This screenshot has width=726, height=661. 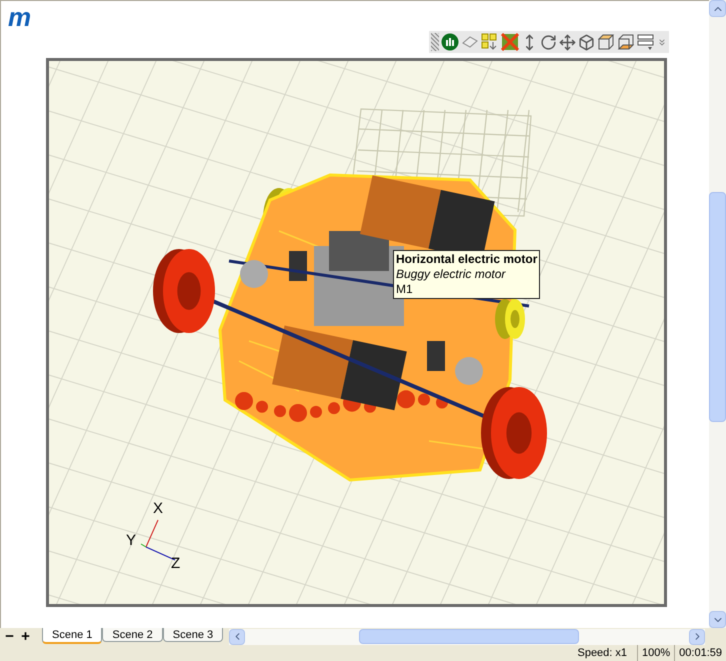 I want to click on horizontal-scrollbar, so click(x=467, y=636).